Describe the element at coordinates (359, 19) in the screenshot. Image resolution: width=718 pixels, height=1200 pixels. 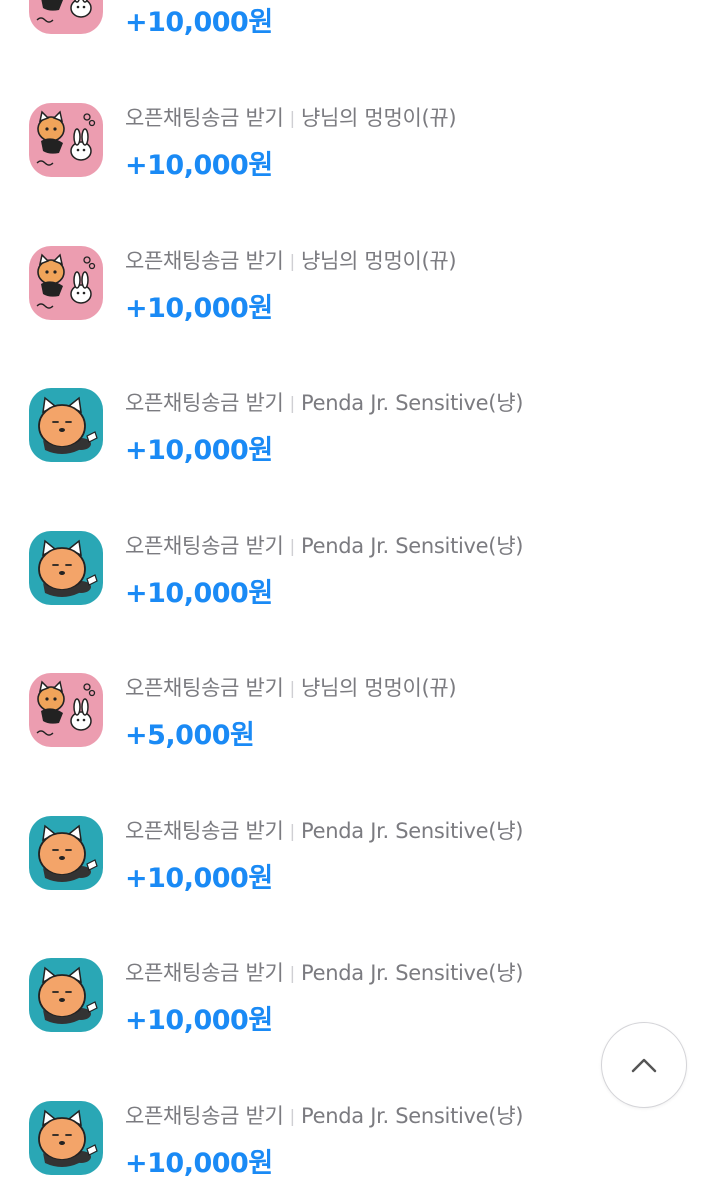
I see `transaction-row: +10,000원` at that location.